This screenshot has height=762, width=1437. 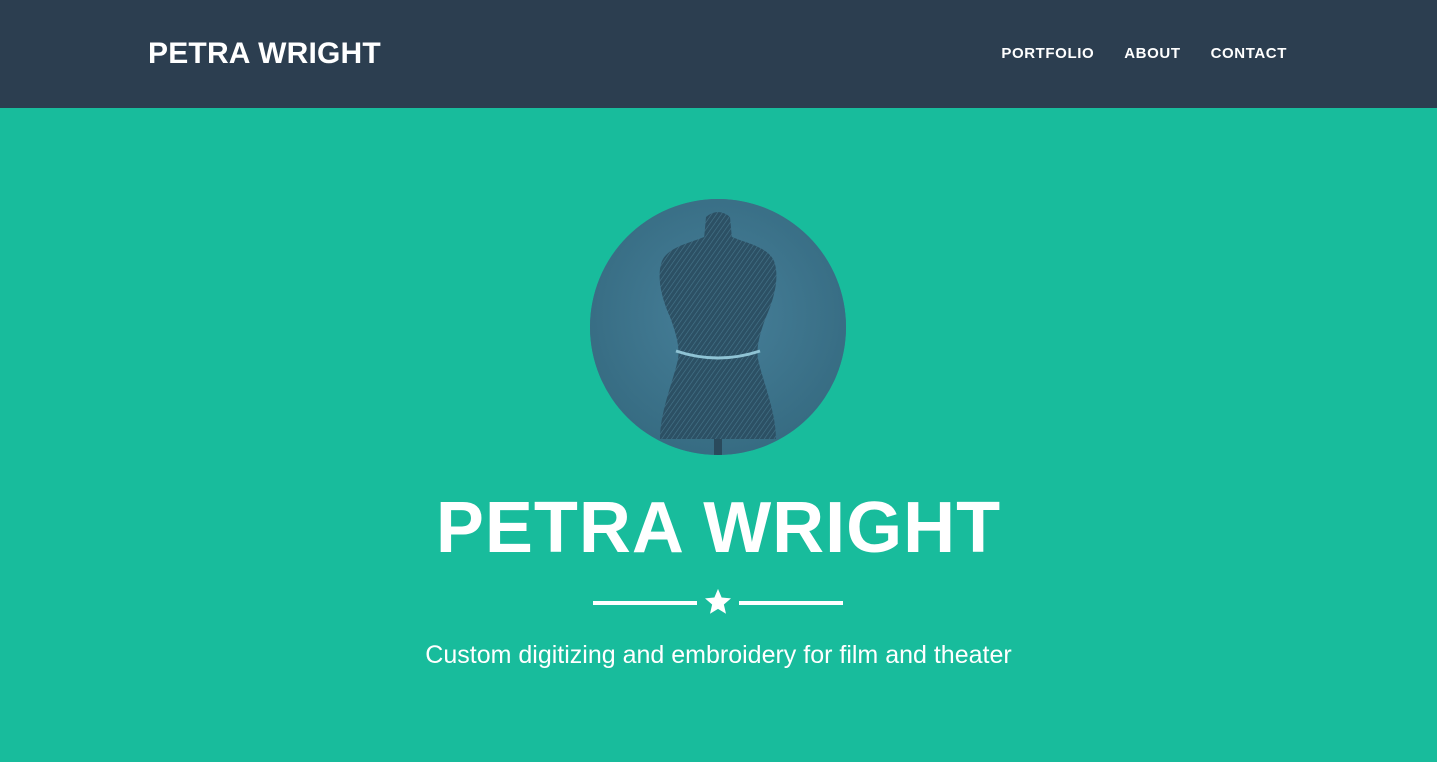 I want to click on divider-line-left, so click(x=645, y=603).